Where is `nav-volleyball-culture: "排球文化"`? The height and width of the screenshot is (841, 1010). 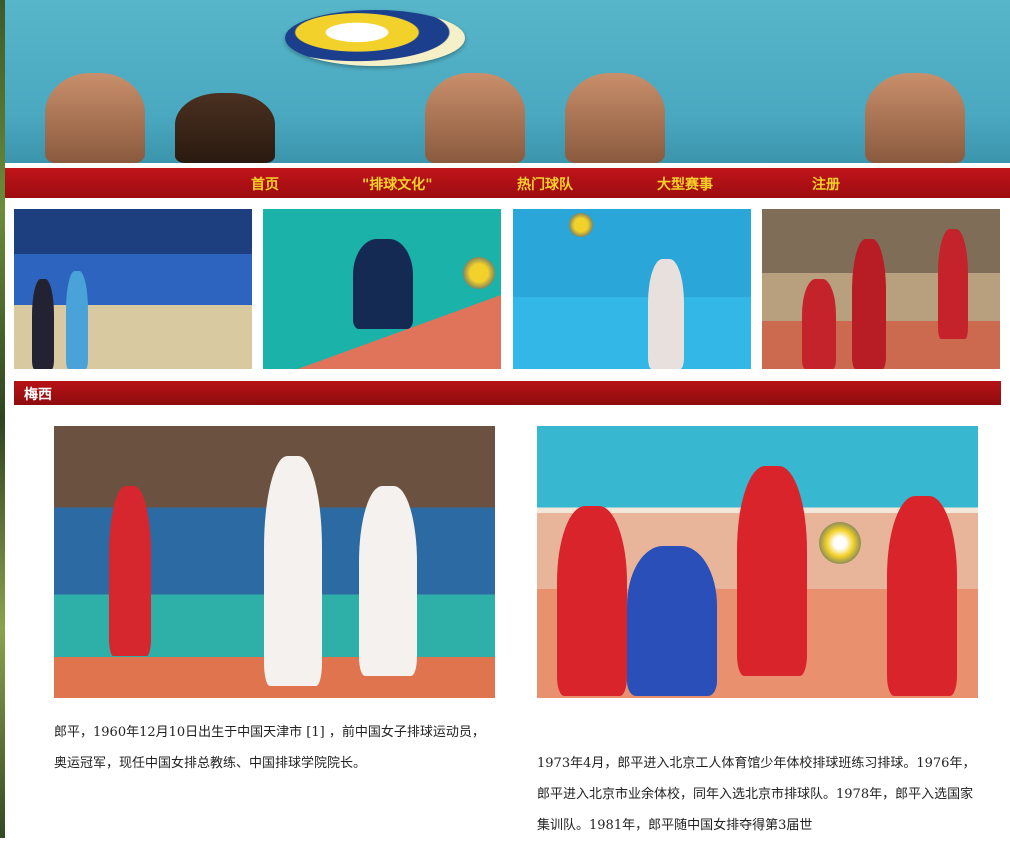
nav-volleyball-culture: "排球文化" is located at coordinates (397, 184).